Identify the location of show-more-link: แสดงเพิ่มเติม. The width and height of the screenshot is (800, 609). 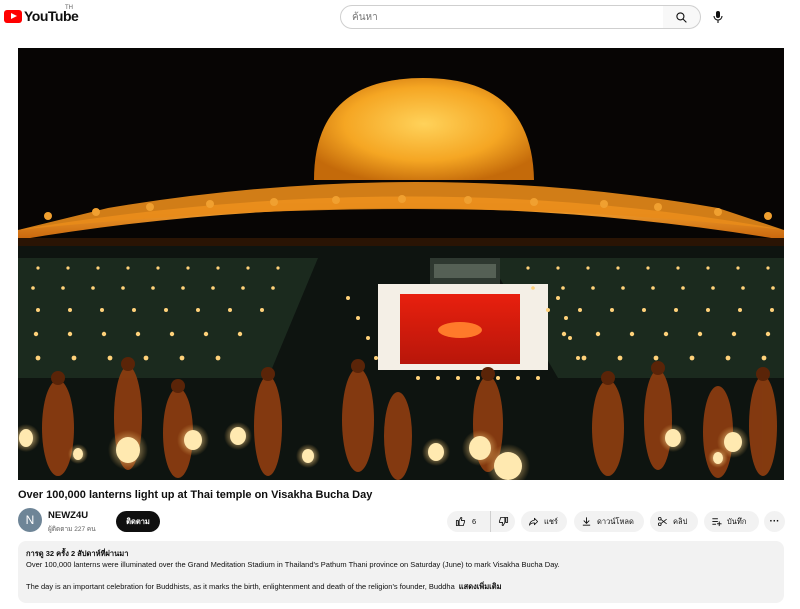
(480, 586).